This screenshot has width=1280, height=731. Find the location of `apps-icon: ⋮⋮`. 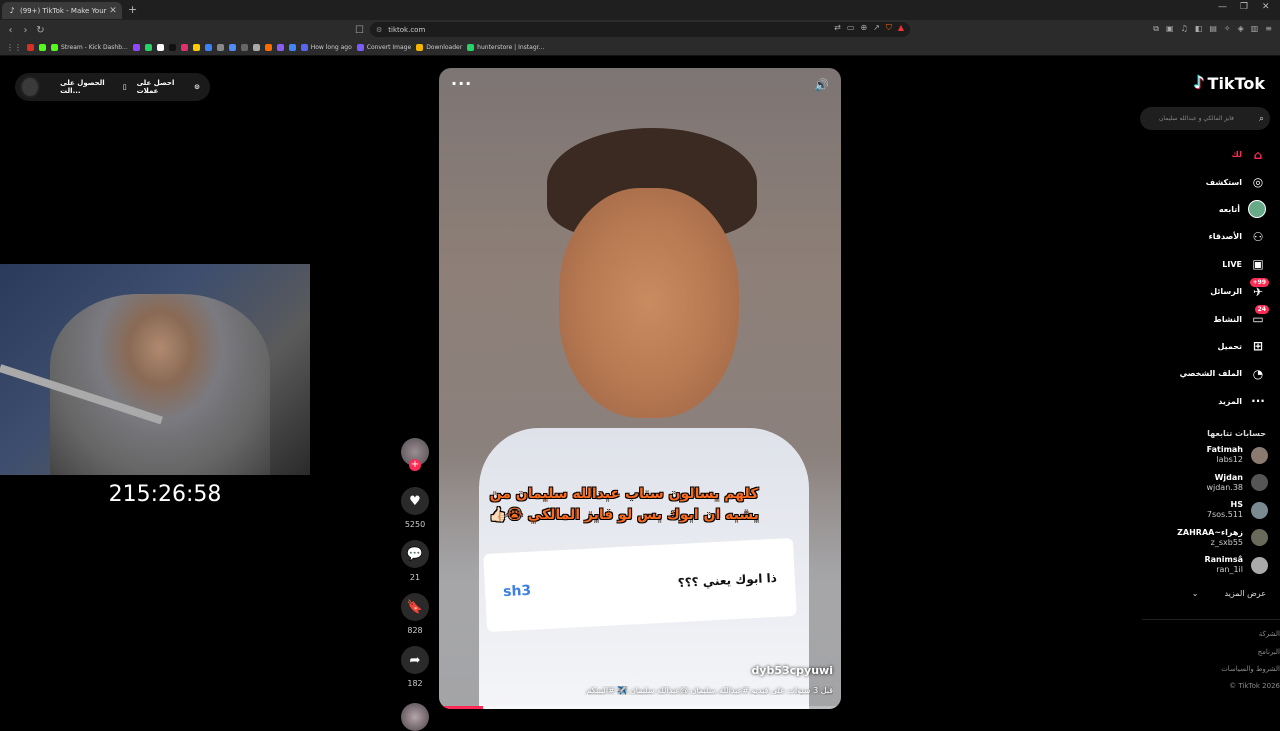

apps-icon: ⋮⋮ is located at coordinates (14, 47).